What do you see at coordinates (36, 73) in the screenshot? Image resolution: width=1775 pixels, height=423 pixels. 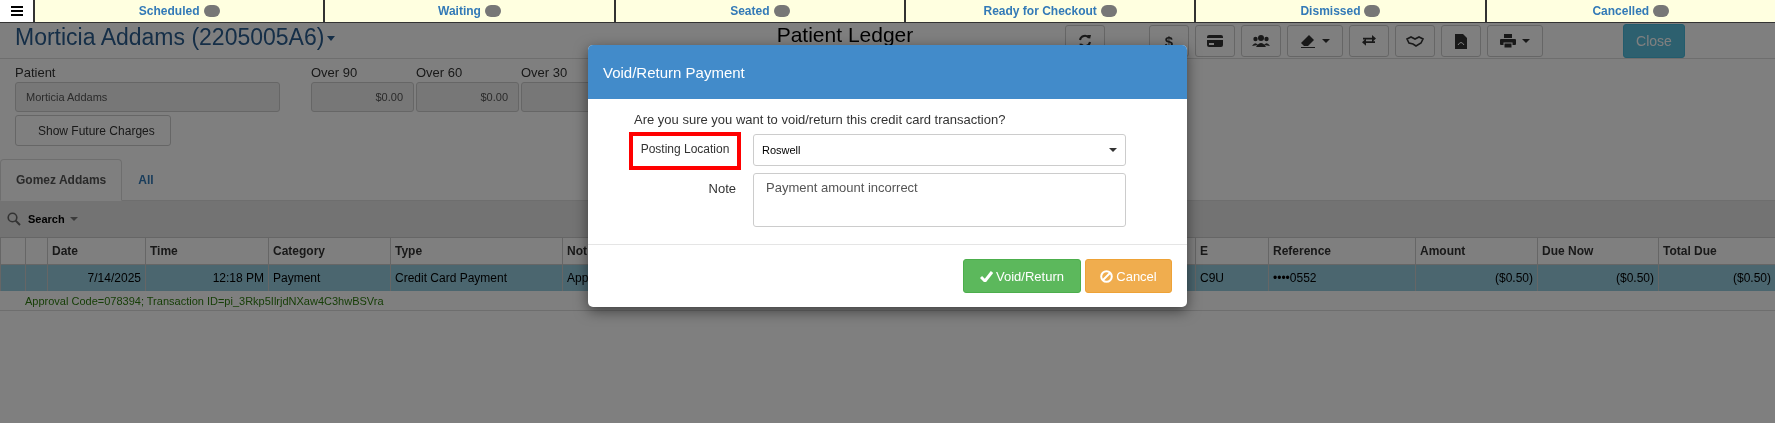 I see `field-label: Patient` at bounding box center [36, 73].